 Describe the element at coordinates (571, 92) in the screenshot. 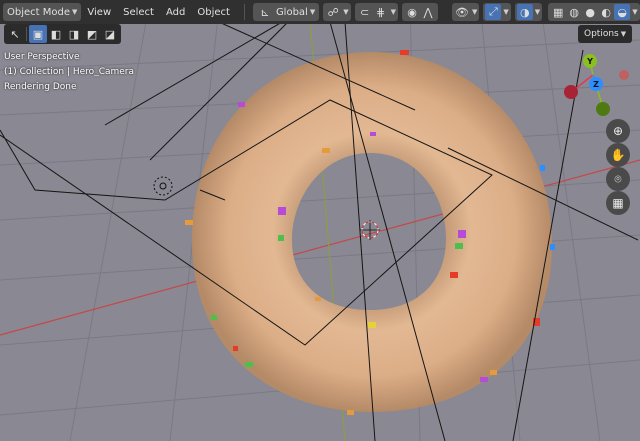

I see `gizmo-neg-x-axis` at that location.